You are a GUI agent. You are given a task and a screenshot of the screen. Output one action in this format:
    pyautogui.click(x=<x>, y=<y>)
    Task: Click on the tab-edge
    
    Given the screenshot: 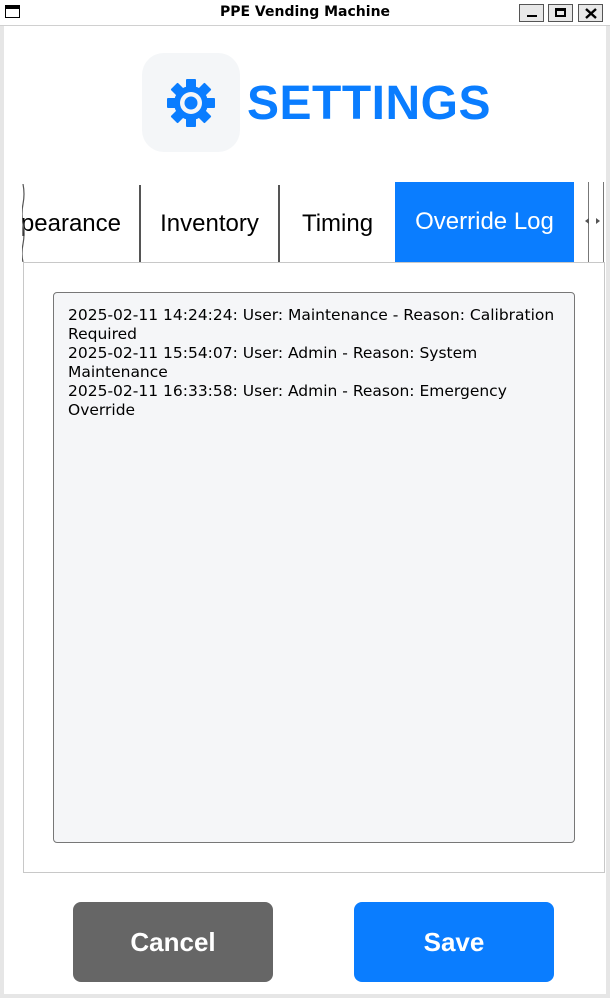 What is the action you would take?
    pyautogui.click(x=24, y=222)
    